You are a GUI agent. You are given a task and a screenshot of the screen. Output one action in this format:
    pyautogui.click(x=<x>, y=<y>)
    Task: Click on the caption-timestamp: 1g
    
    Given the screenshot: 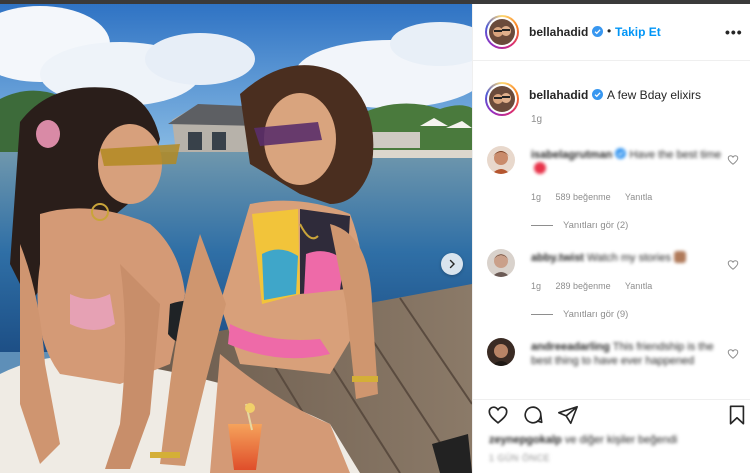 What is the action you would take?
    pyautogui.click(x=536, y=119)
    